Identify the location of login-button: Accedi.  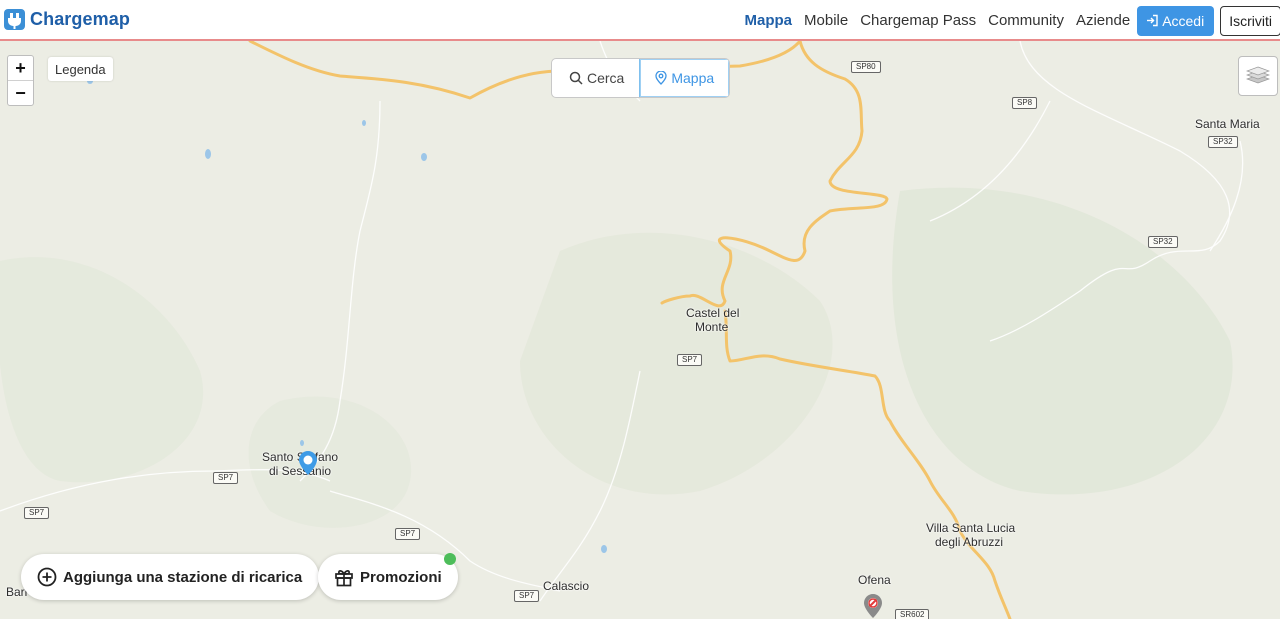
(1176, 20).